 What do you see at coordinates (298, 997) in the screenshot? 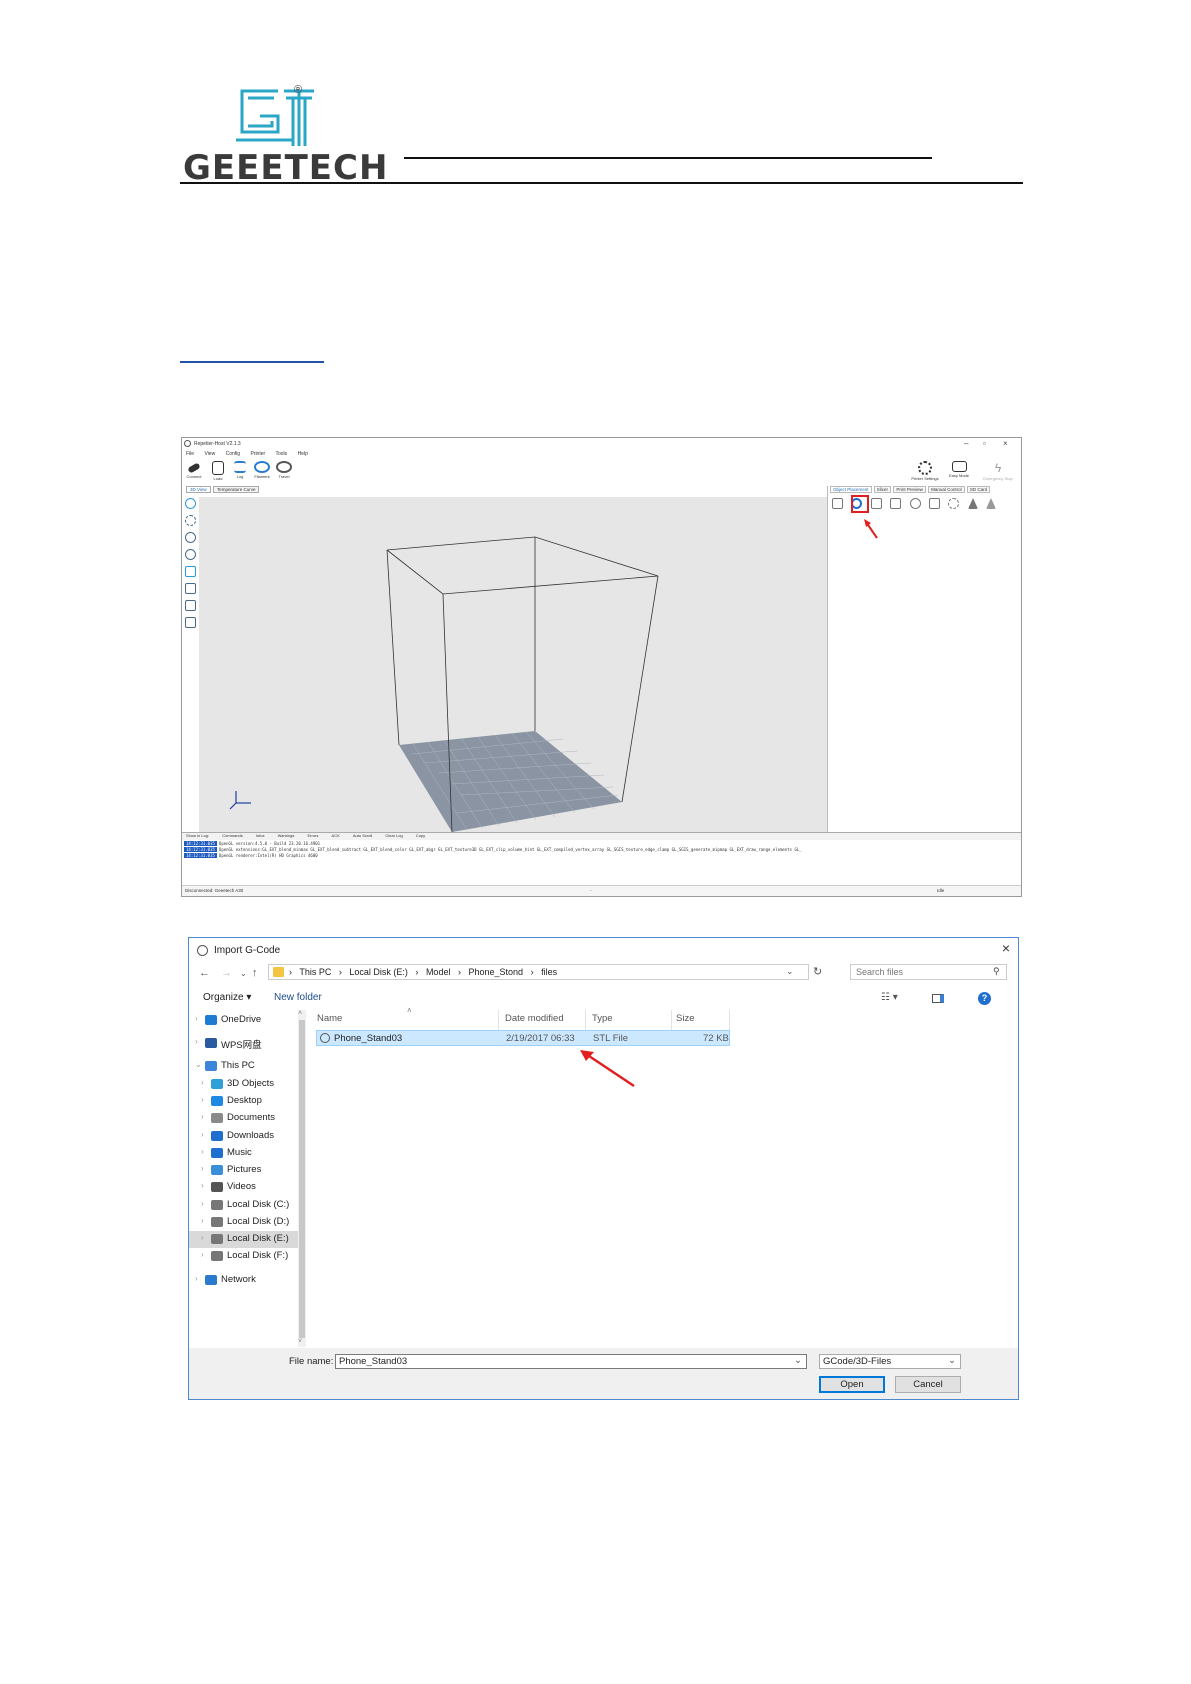
I see `new-folder-button: New folder` at bounding box center [298, 997].